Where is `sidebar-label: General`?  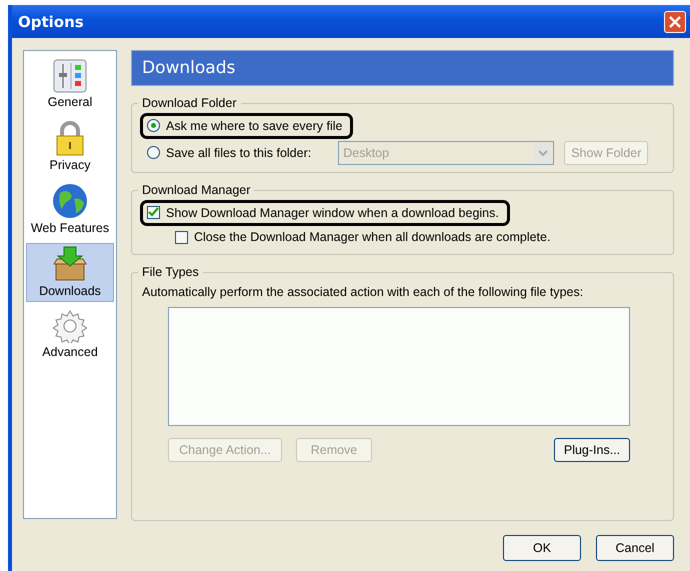 sidebar-label: General is located at coordinates (70, 102).